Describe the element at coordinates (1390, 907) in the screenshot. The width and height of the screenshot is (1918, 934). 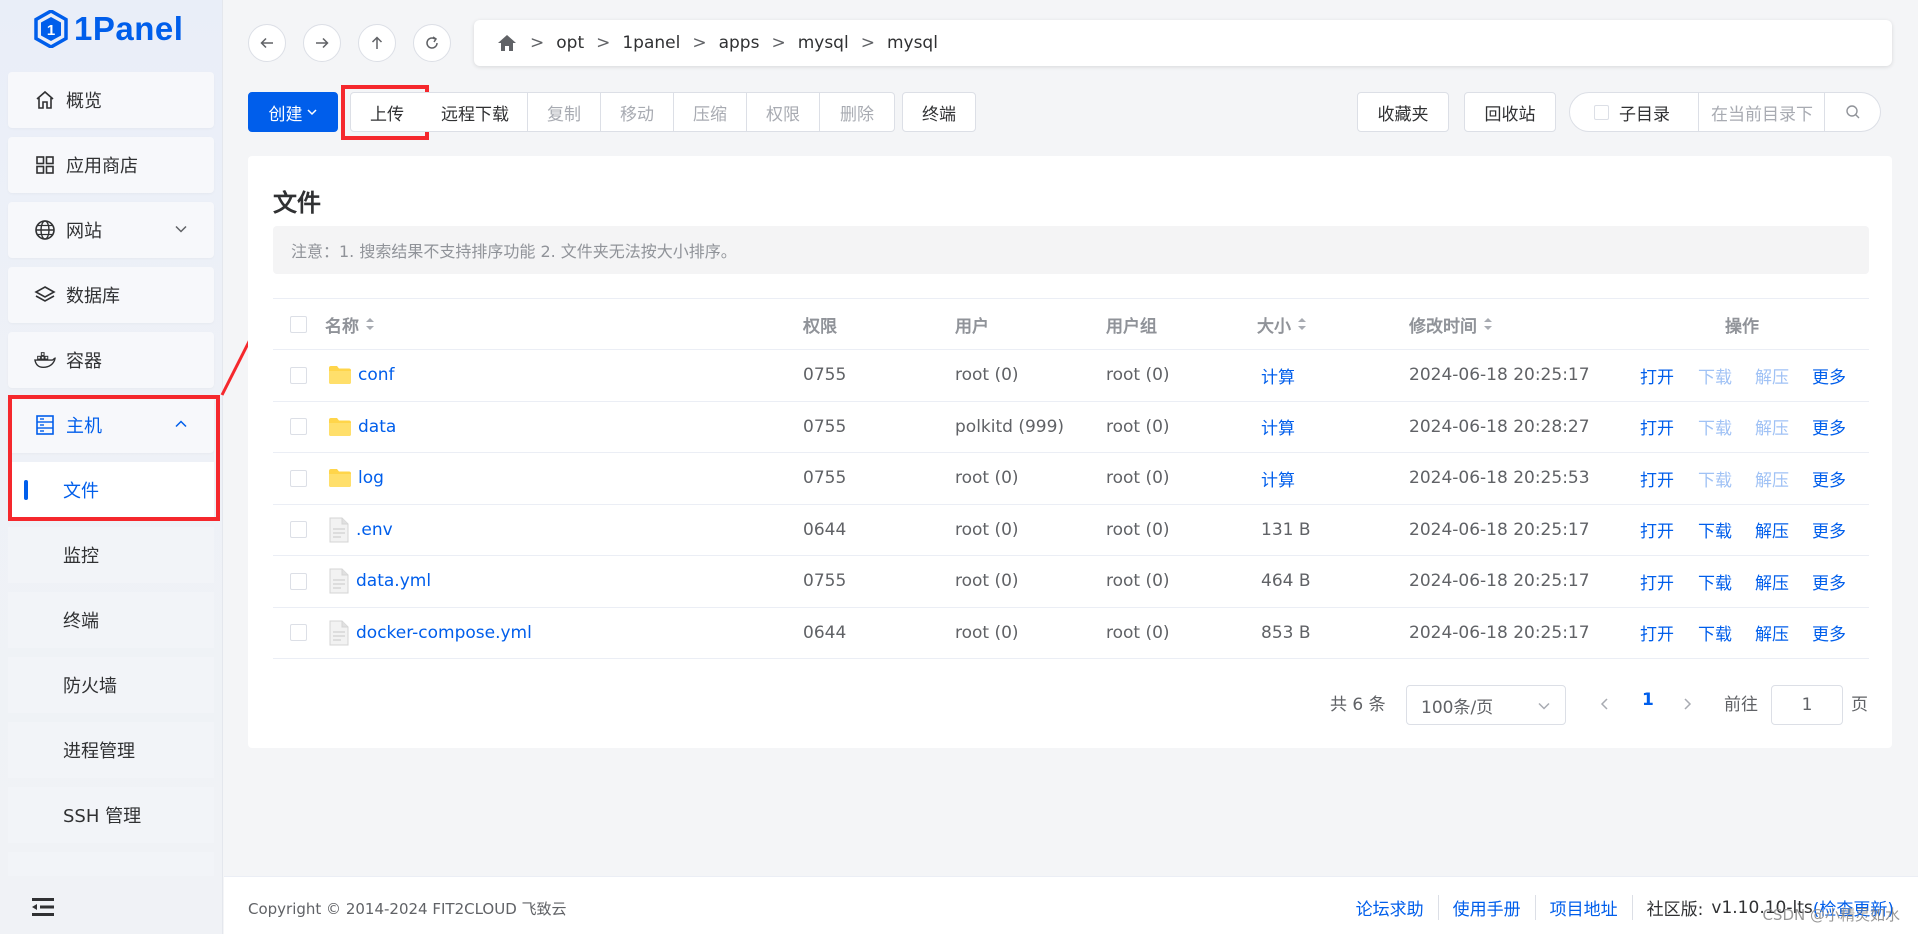
I see `forum-link: 论坛求助` at that location.